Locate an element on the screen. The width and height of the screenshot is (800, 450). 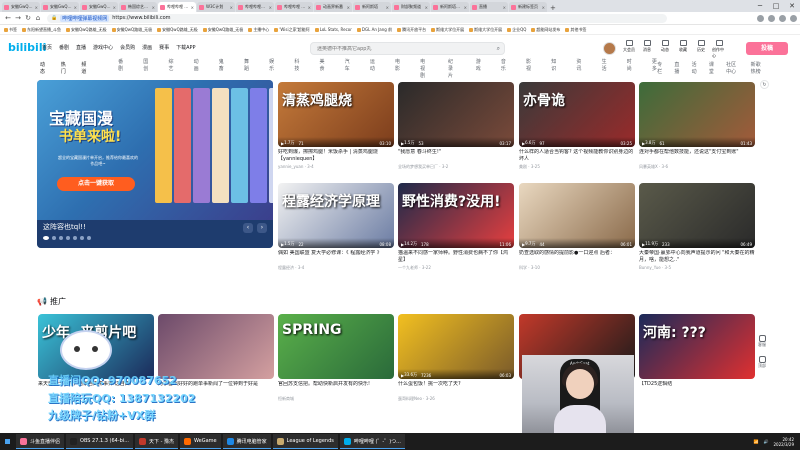
close-icon: ✕ is located at coordinates (792, 6).